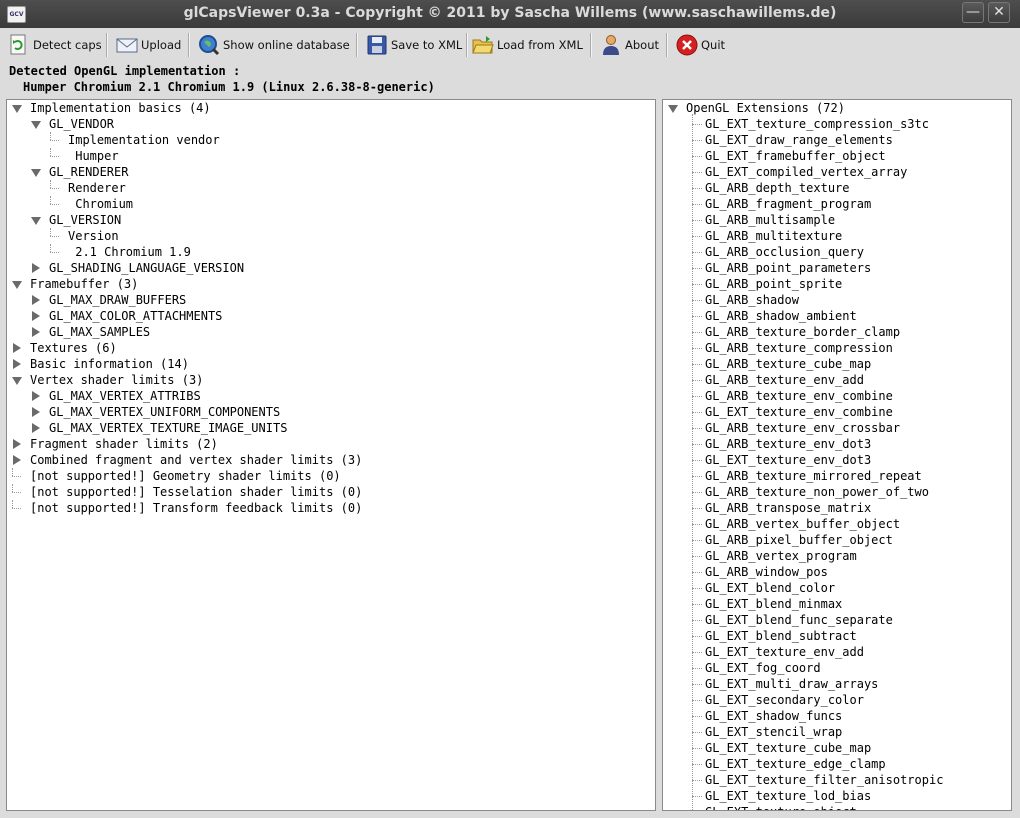  I want to click on tree-node-label: GL_MAX_COLOR_ATTACHMENTS, so click(135, 316).